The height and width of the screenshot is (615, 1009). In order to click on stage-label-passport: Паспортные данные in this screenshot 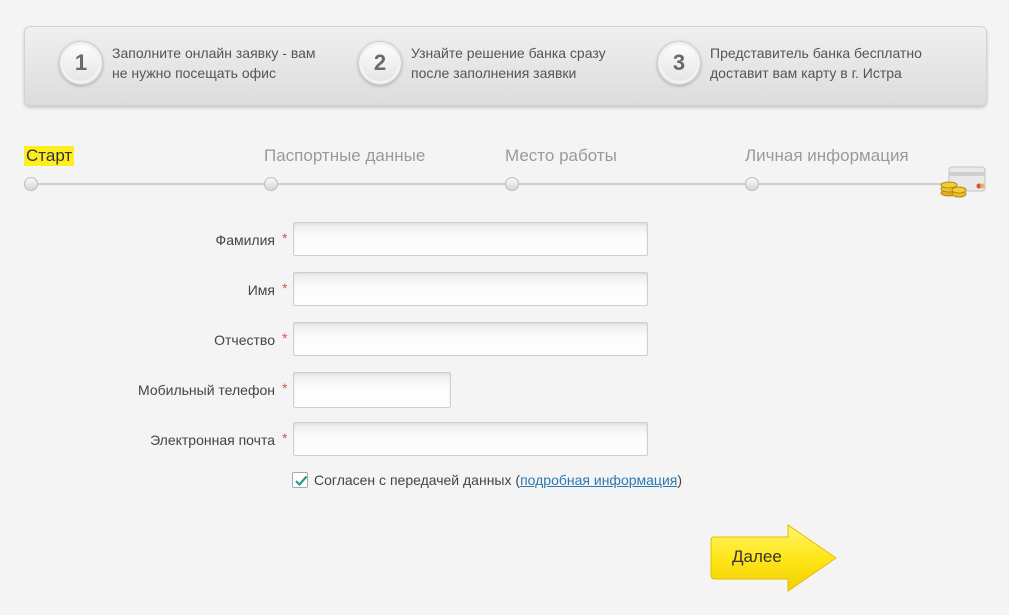, I will do `click(345, 155)`.